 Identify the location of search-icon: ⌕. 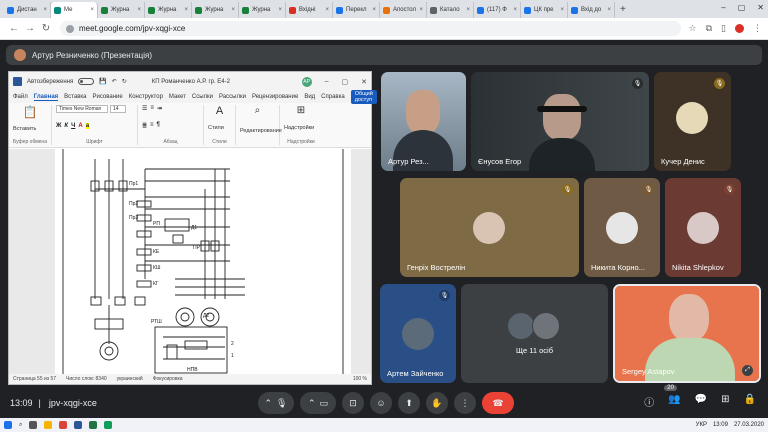
(257, 110).